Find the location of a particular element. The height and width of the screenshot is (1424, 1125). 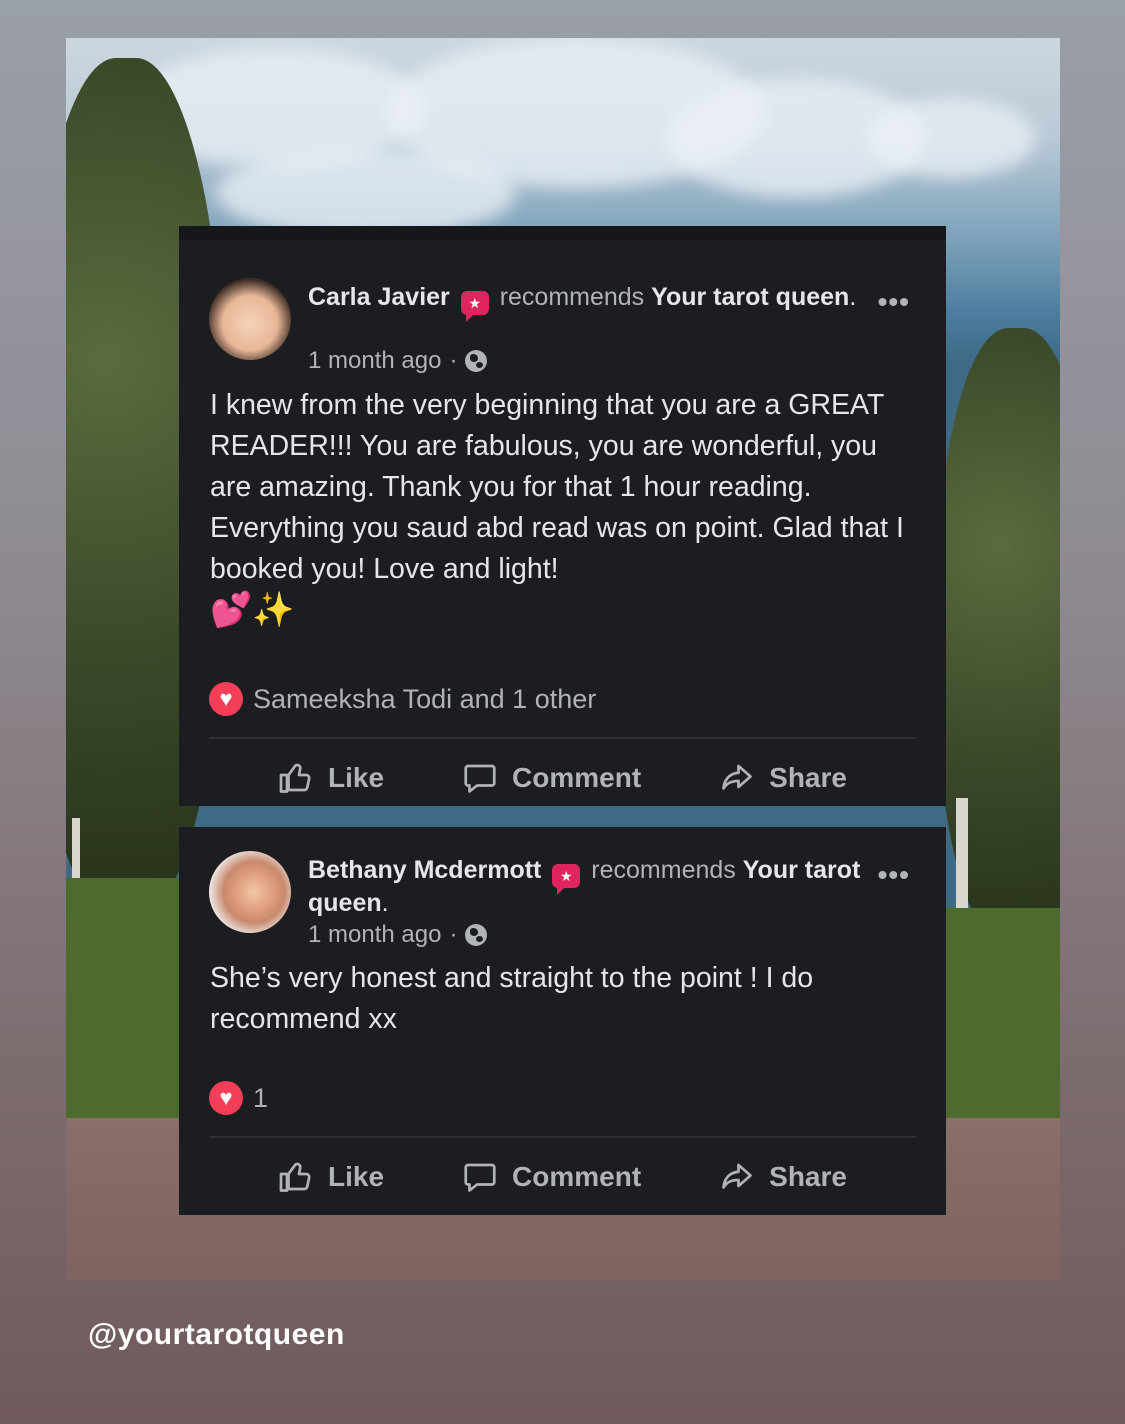

reaction-text: Sameeksha Todi and 1 other is located at coordinates (425, 698).